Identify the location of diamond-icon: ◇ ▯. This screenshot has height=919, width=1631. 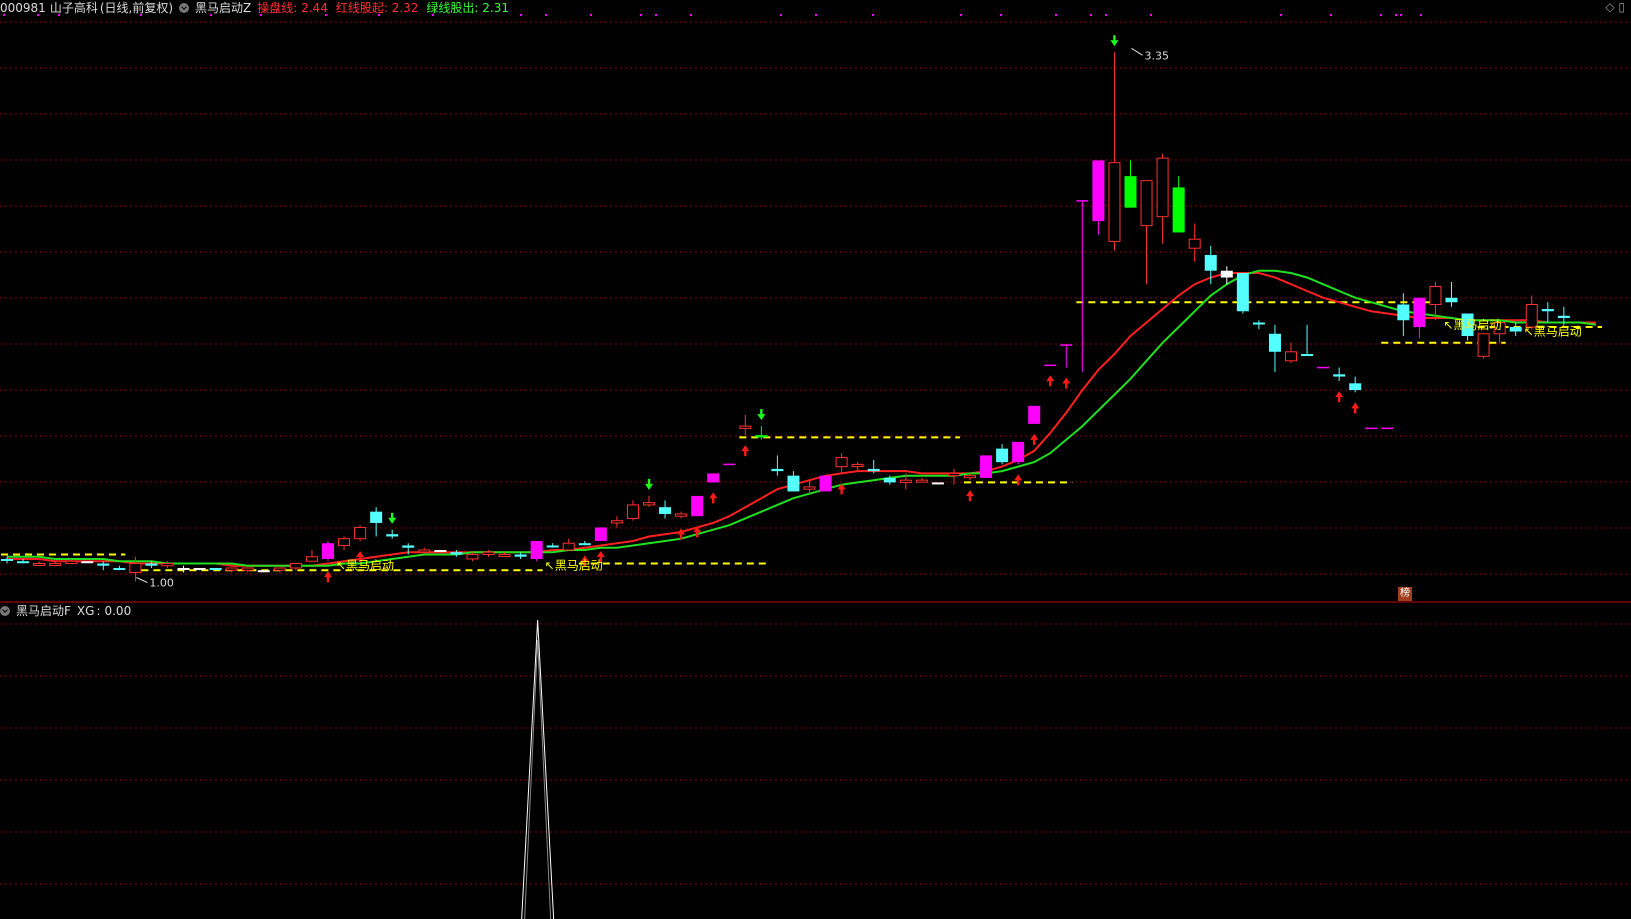
(1615, 7).